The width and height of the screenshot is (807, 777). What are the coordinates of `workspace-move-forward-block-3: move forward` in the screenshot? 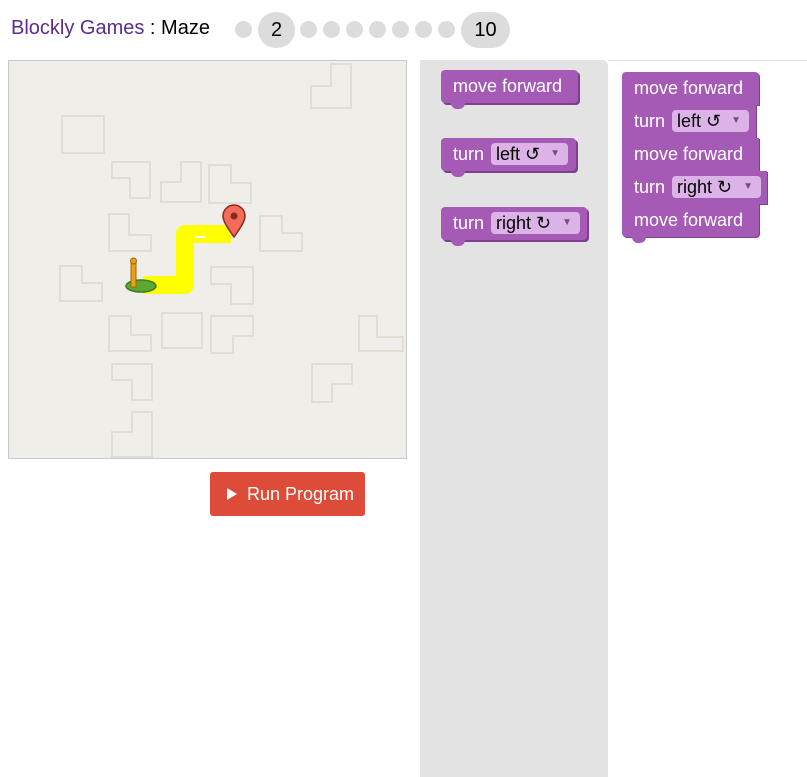 It's located at (690, 223).